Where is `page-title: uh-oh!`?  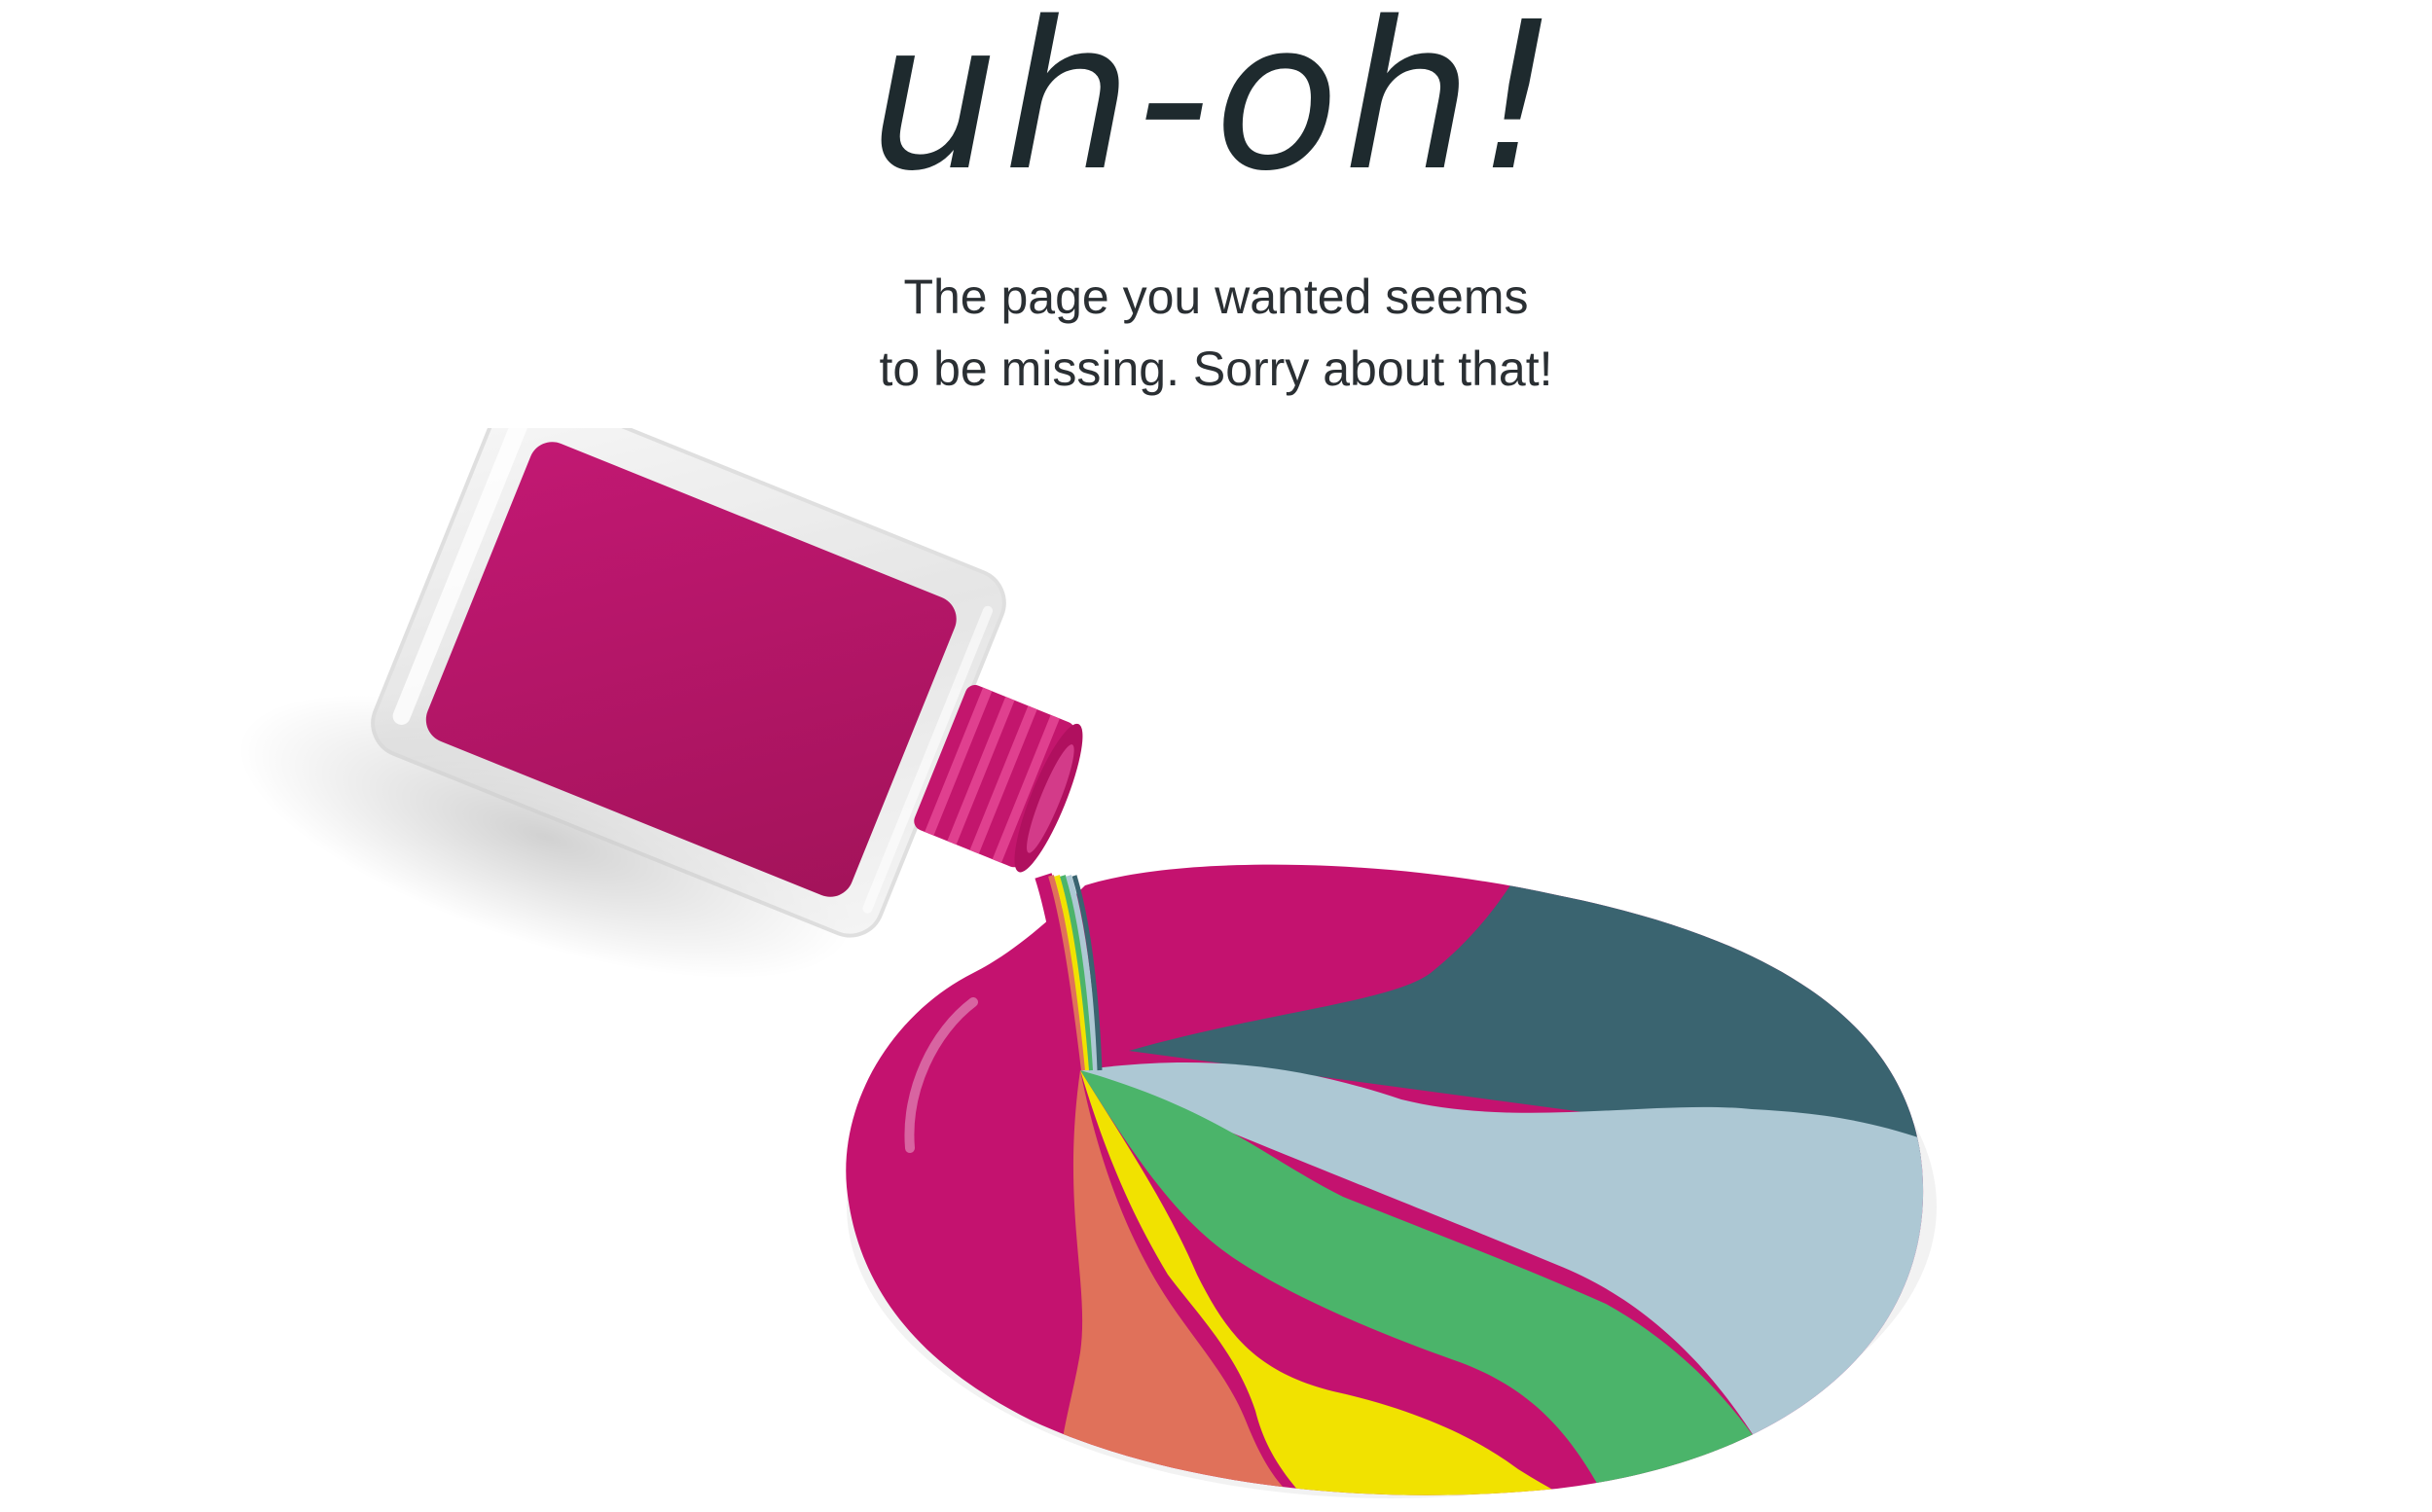
page-title: uh-oh! is located at coordinates (1216, 108).